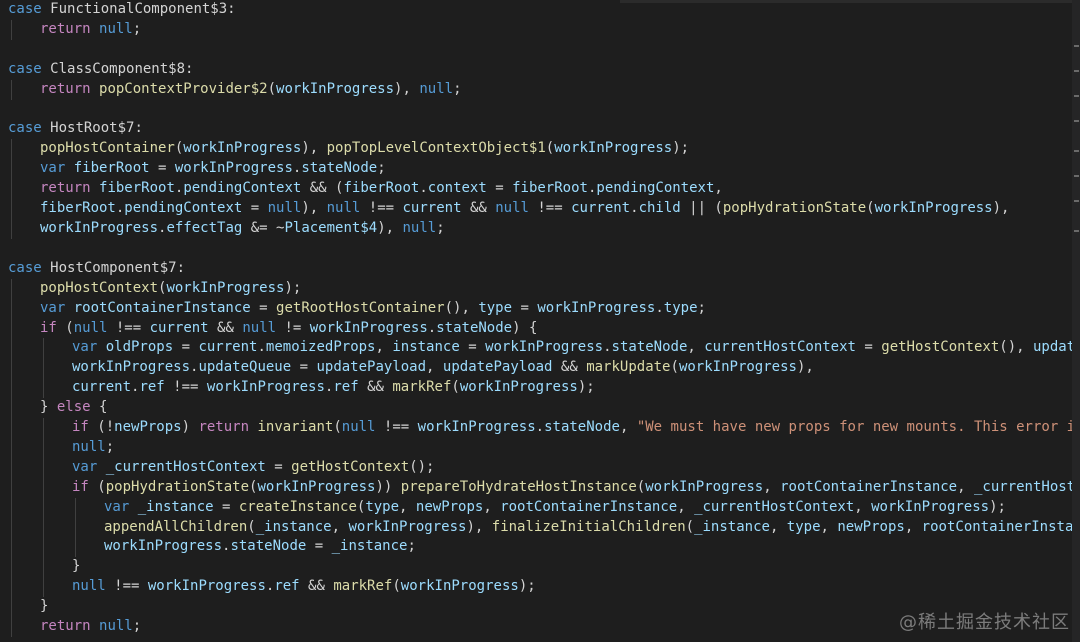 The width and height of the screenshot is (1080, 642). What do you see at coordinates (544, 288) in the screenshot?
I see `code-line: popHostContext(workInProgress);` at bounding box center [544, 288].